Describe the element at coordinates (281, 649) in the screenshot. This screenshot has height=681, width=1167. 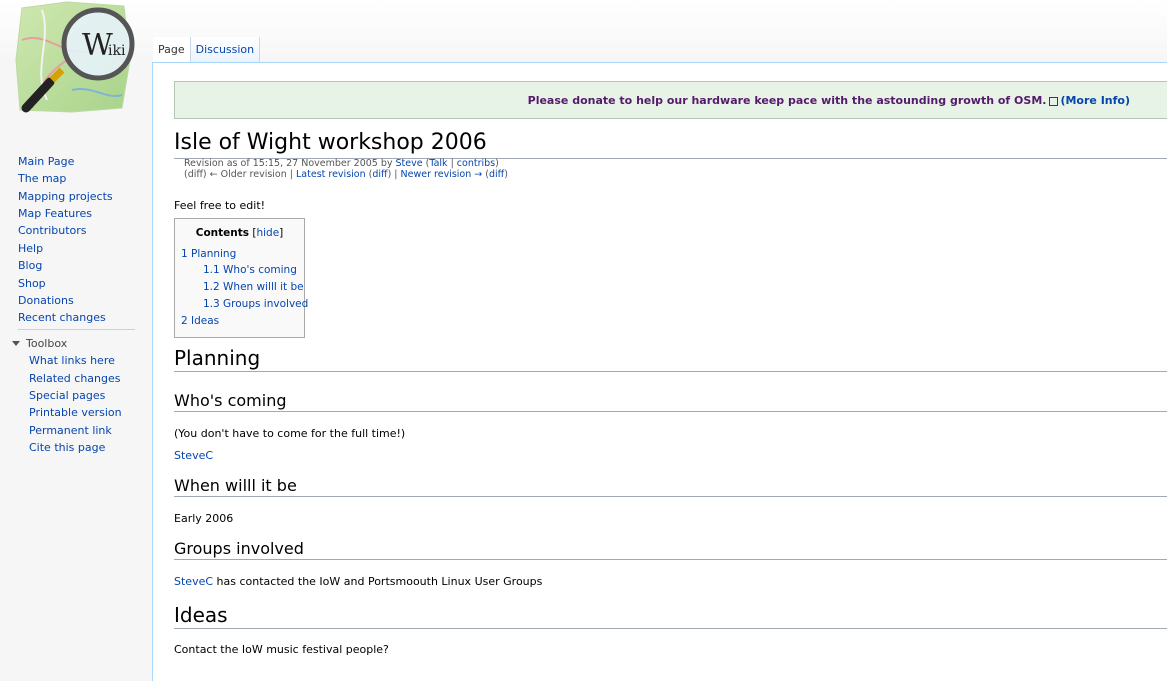
I see `ideas-text: Contact the IoW music festival people?` at that location.